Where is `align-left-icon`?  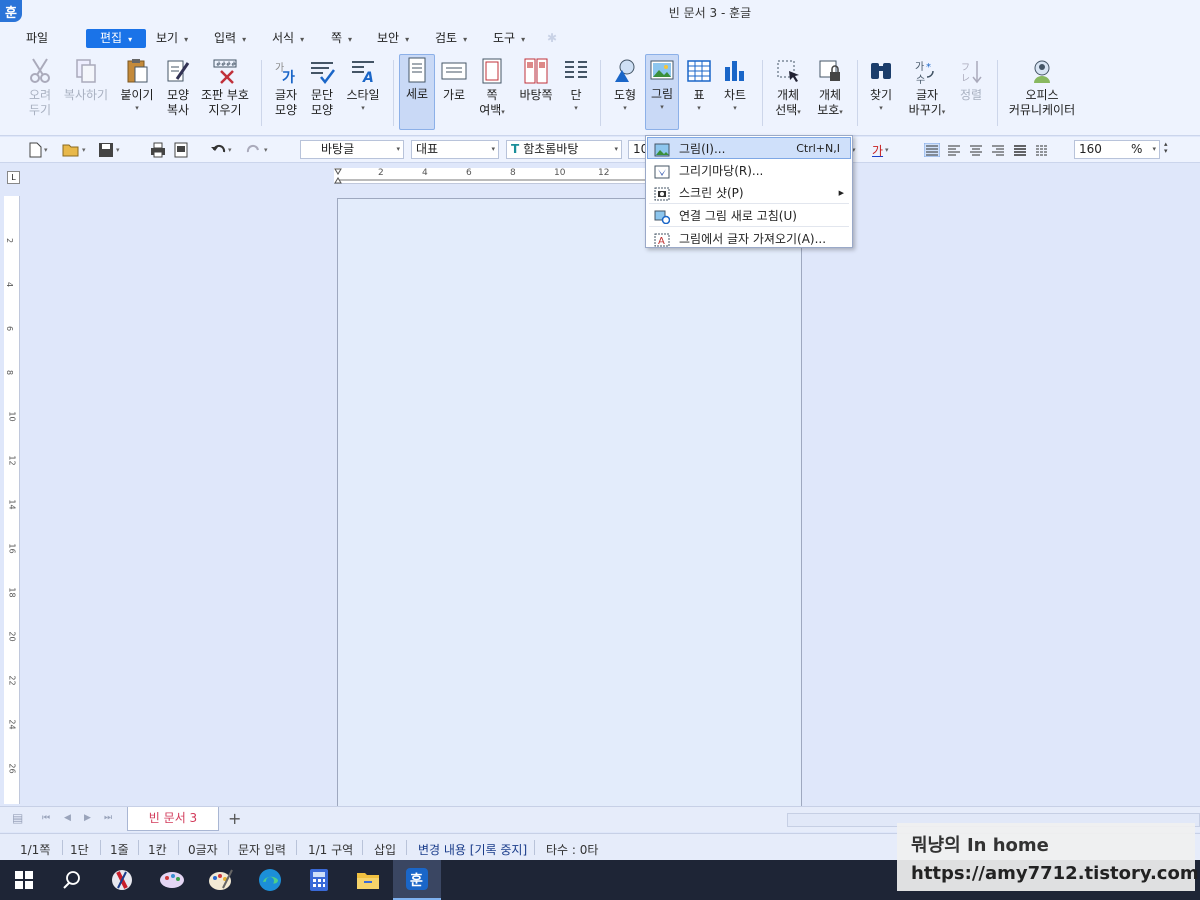 align-left-icon is located at coordinates (954, 150).